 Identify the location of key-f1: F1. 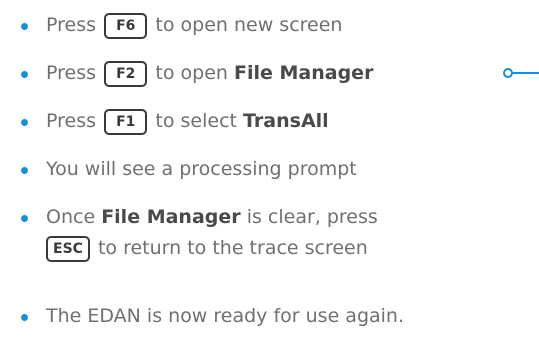
(126, 122).